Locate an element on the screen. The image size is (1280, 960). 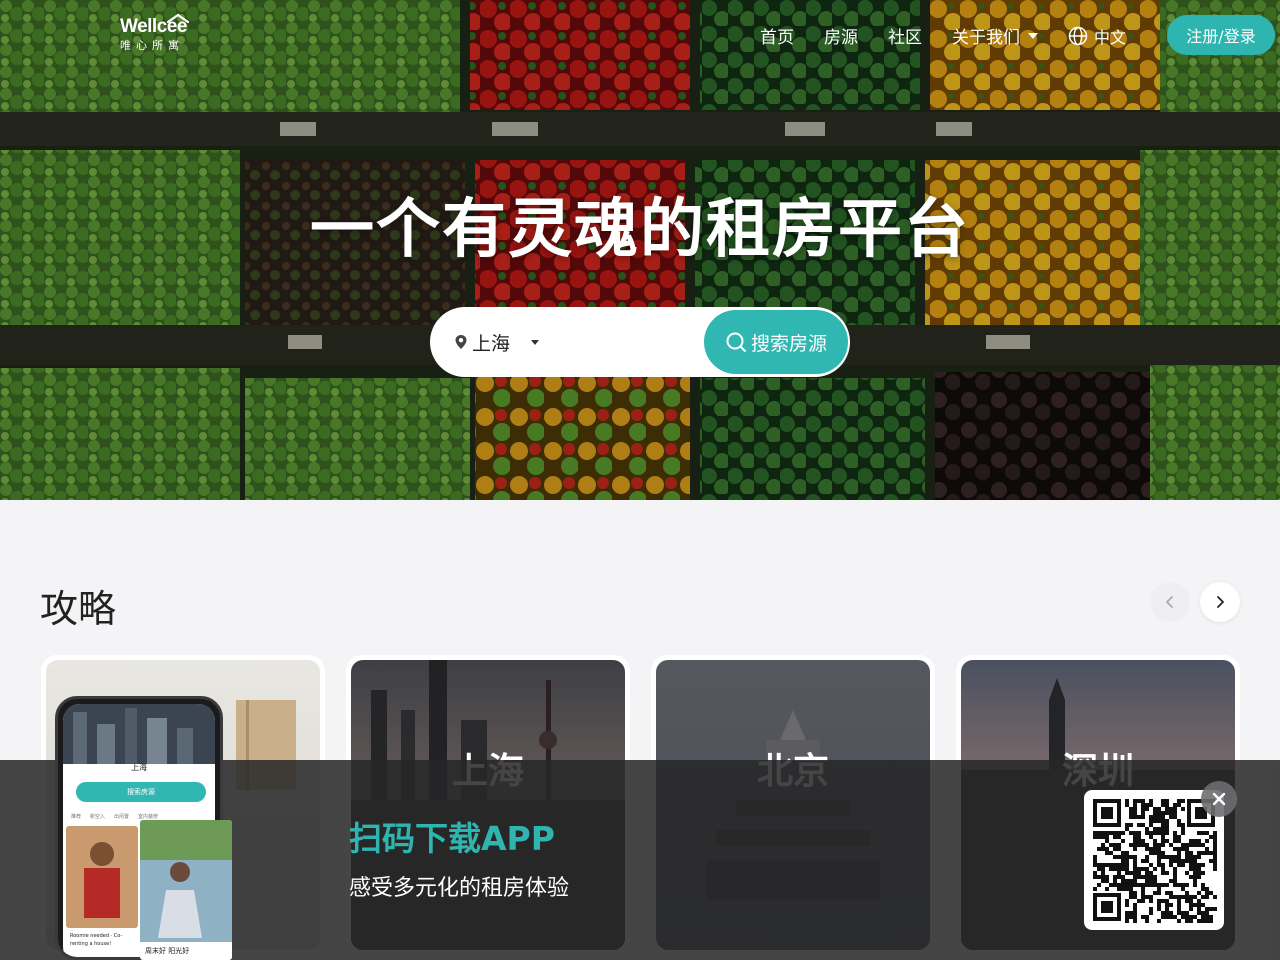
carousel-next-button is located at coordinates (1220, 602).